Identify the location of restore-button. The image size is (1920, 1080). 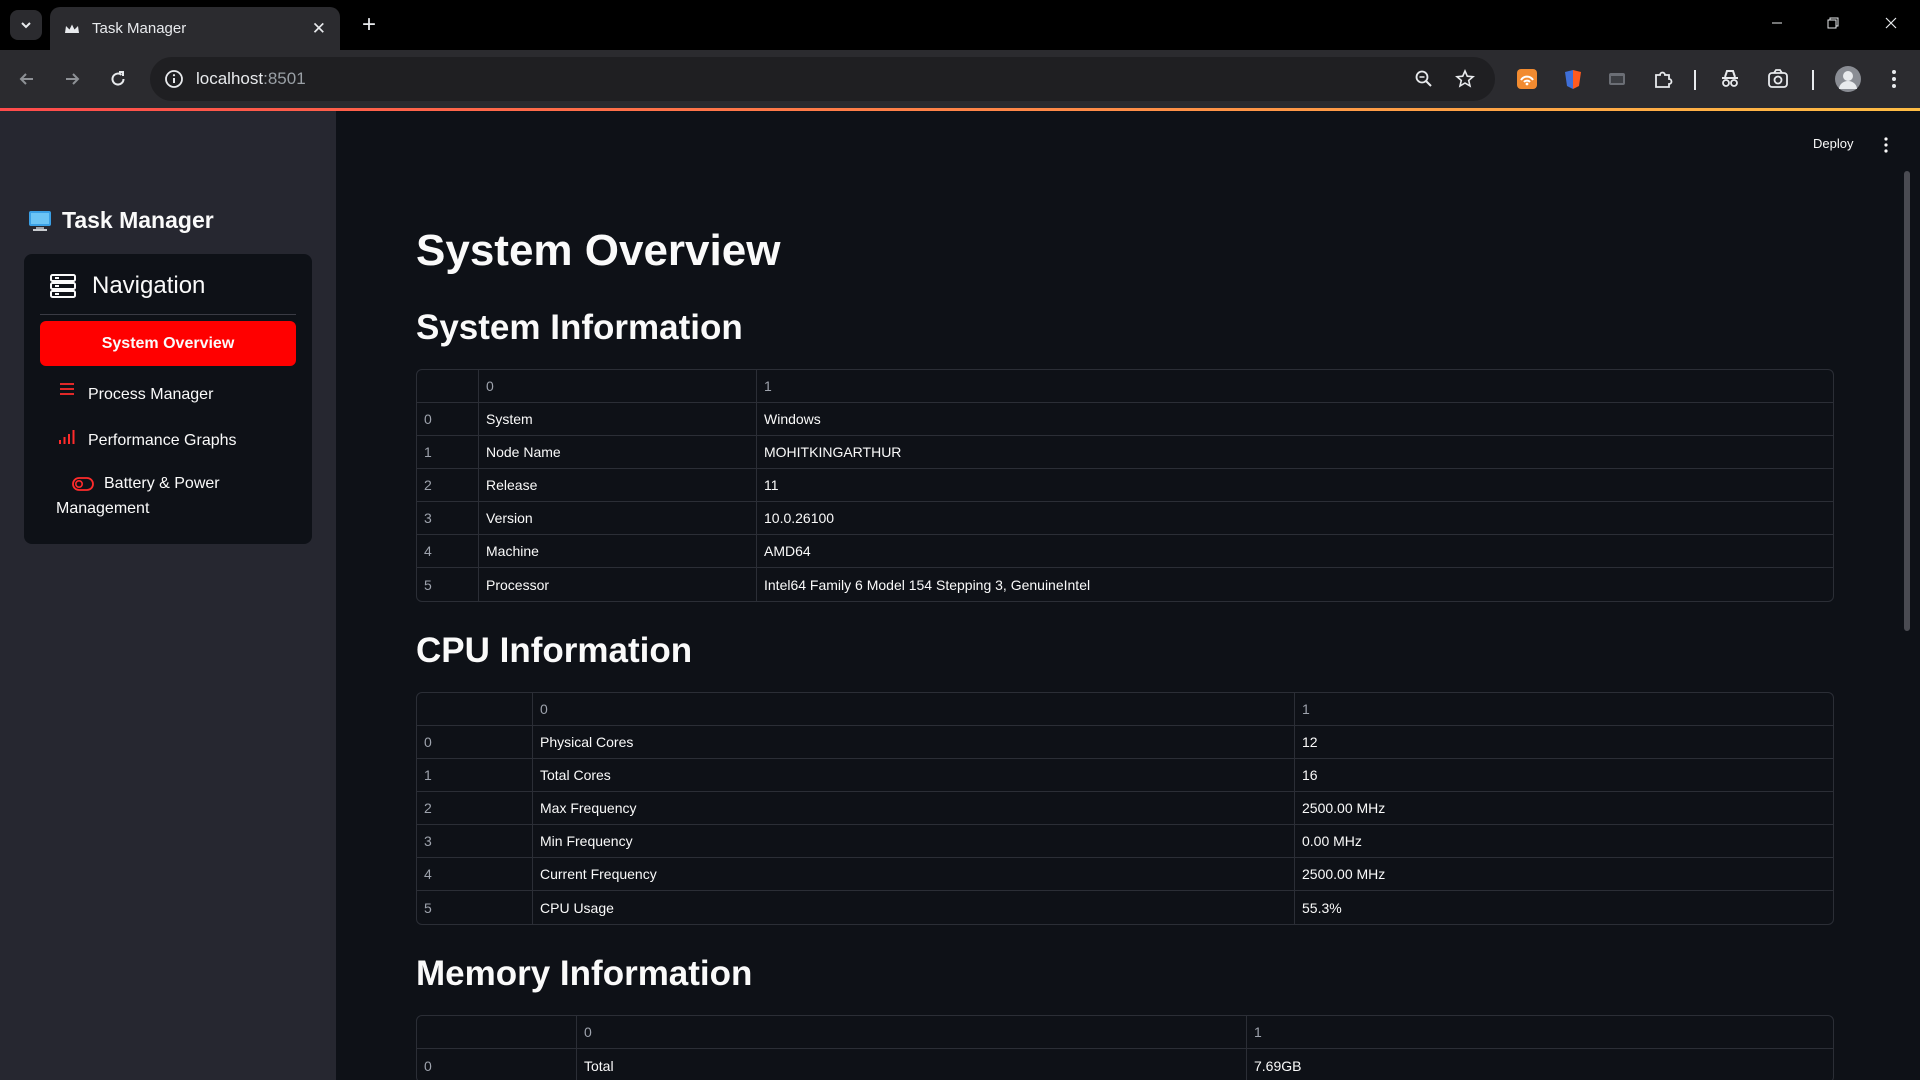
(1833, 23).